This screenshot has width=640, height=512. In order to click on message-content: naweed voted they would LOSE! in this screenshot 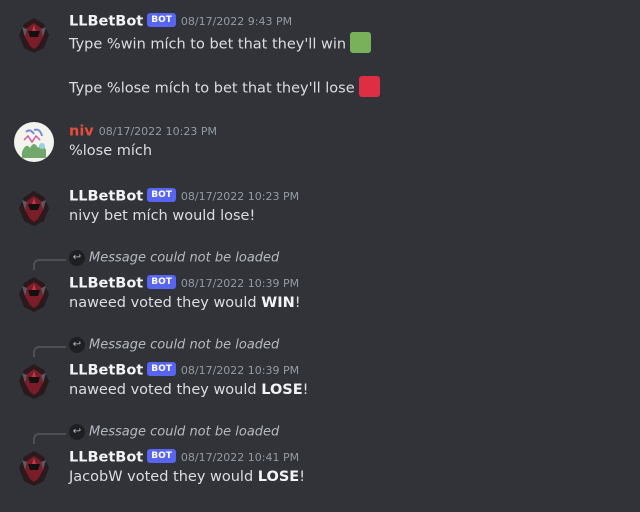, I will do `click(188, 390)`.